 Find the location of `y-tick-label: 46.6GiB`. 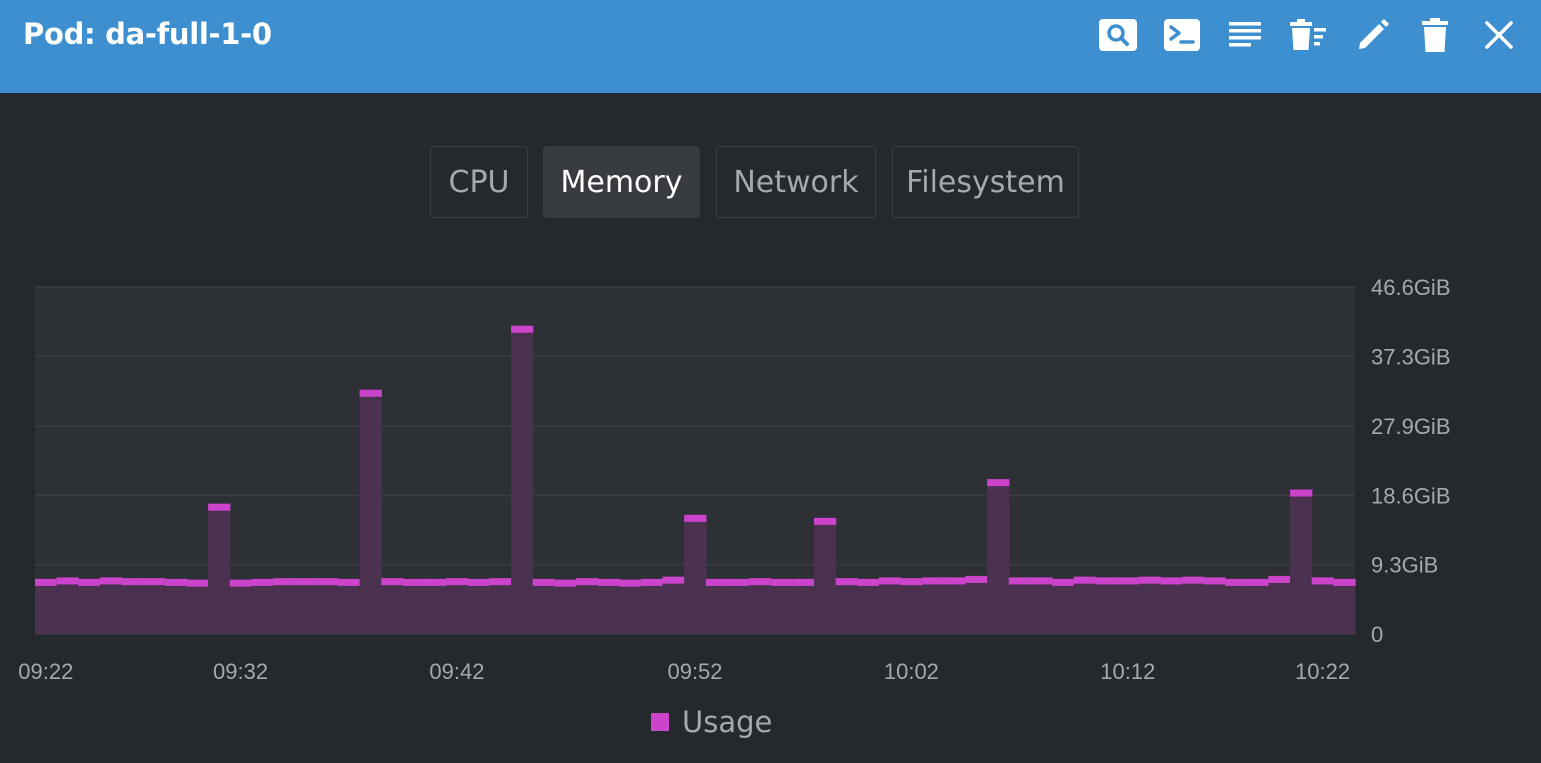

y-tick-label: 46.6GiB is located at coordinates (1411, 287).